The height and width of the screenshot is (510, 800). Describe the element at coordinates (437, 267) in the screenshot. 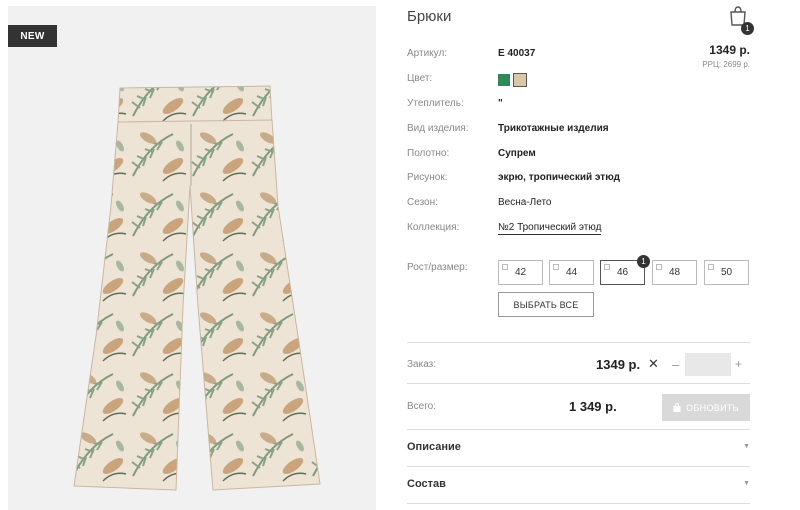

I see `sizes-label: Рост/размер:` at that location.